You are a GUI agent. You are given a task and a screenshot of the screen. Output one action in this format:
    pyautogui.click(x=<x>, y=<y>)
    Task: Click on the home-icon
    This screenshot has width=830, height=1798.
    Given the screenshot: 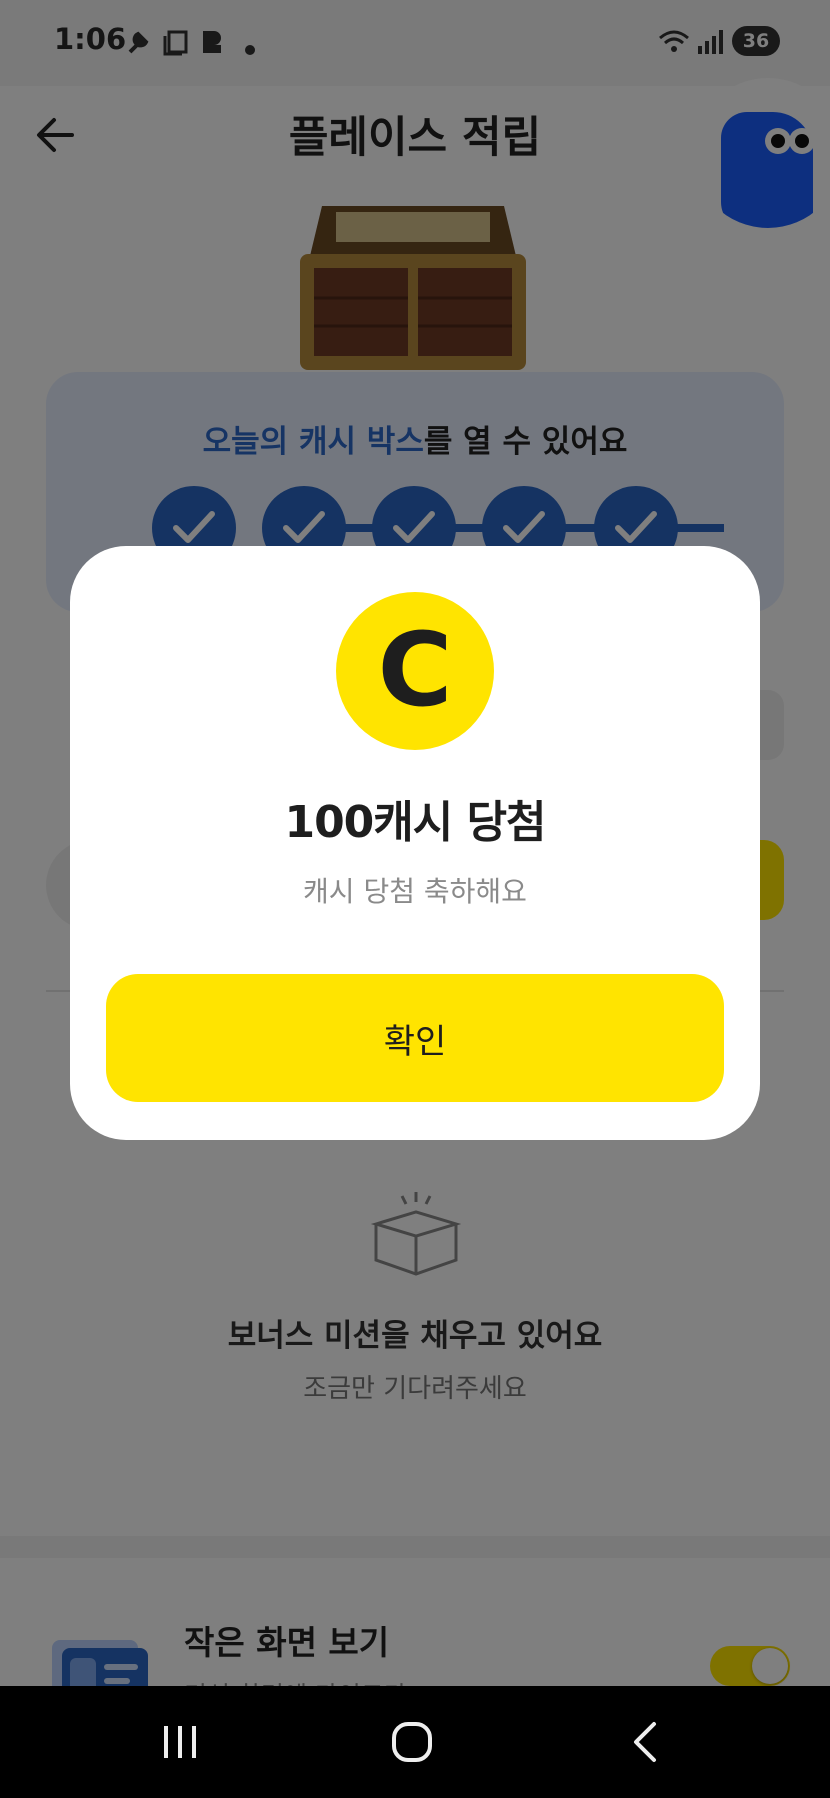 What is the action you would take?
    pyautogui.click(x=412, y=1742)
    